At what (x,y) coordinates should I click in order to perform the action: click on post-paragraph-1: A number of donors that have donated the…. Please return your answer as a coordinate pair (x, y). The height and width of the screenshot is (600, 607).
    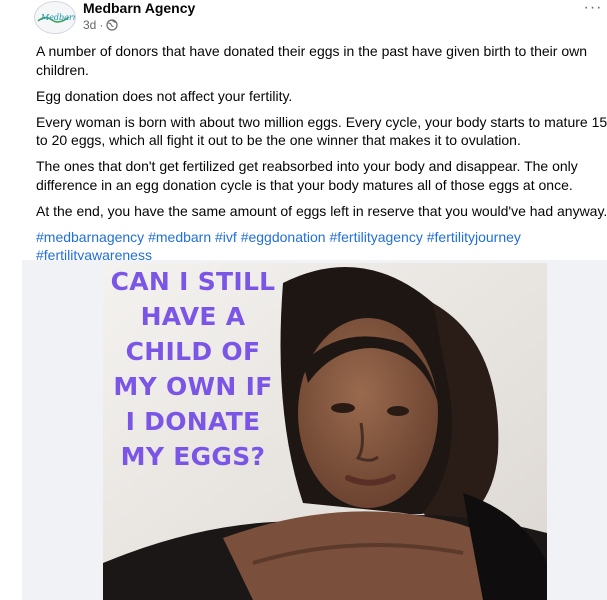
    Looking at the image, I should click on (312, 60).